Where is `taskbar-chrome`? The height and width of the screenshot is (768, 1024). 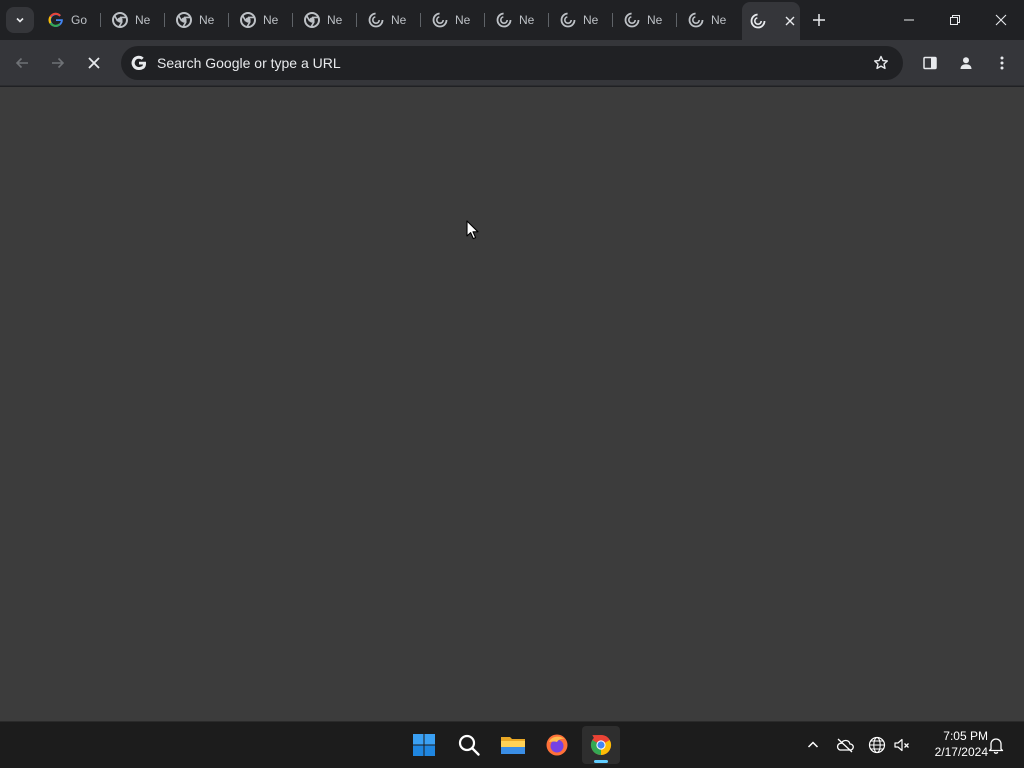 taskbar-chrome is located at coordinates (601, 745).